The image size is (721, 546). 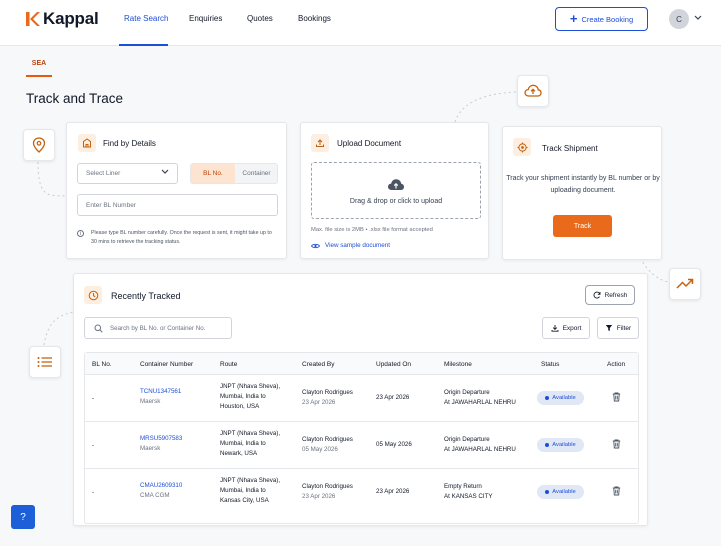 What do you see at coordinates (160, 392) in the screenshot?
I see `cell-container: TCNU1347561` at bounding box center [160, 392].